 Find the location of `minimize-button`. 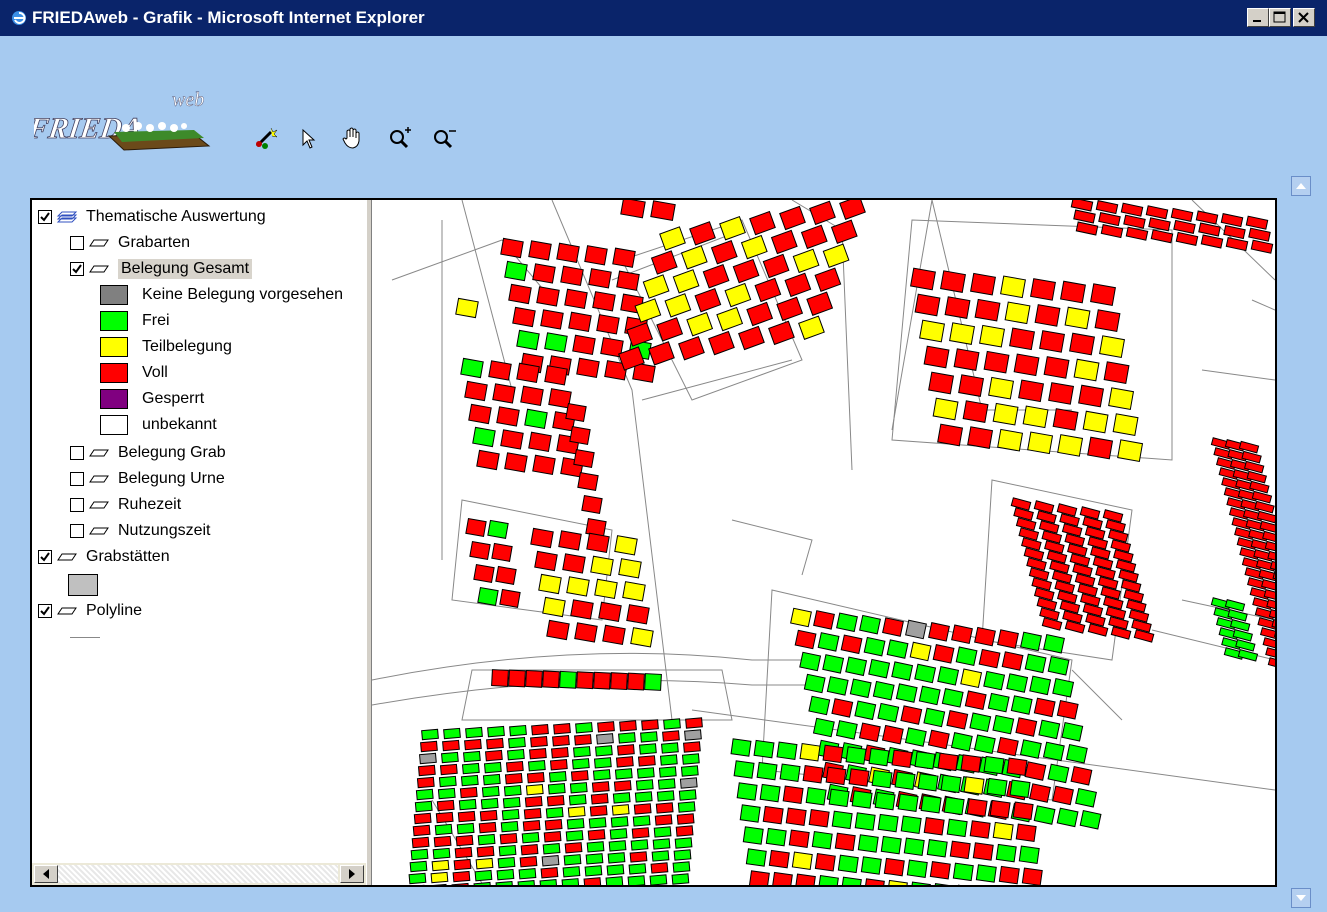

minimize-button is located at coordinates (1258, 17).